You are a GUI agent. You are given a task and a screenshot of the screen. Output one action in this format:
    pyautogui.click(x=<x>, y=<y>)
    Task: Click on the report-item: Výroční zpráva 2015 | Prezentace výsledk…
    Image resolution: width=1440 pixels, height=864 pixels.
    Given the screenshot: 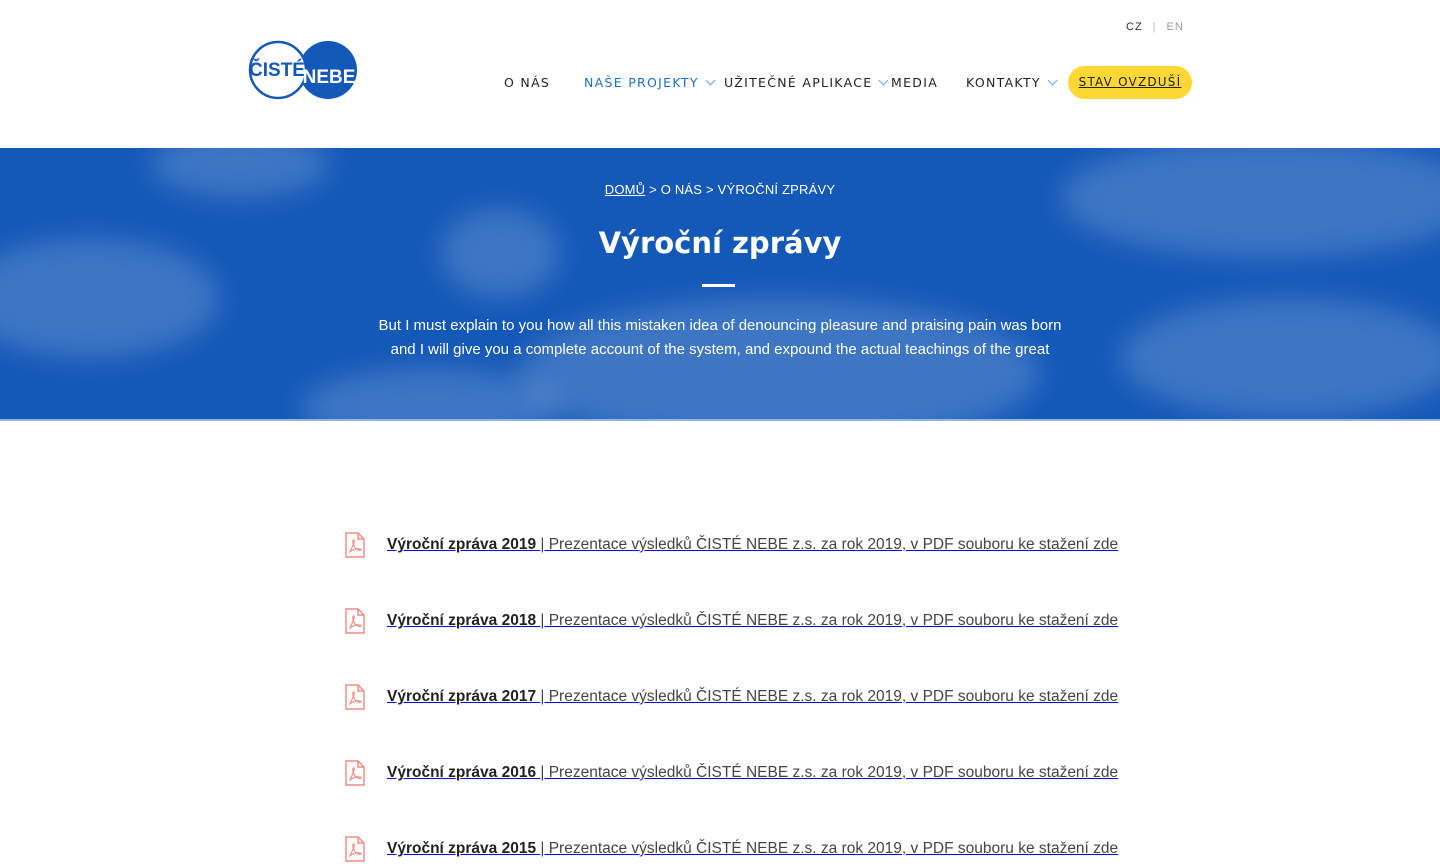 What is the action you would take?
    pyautogui.click(x=731, y=848)
    